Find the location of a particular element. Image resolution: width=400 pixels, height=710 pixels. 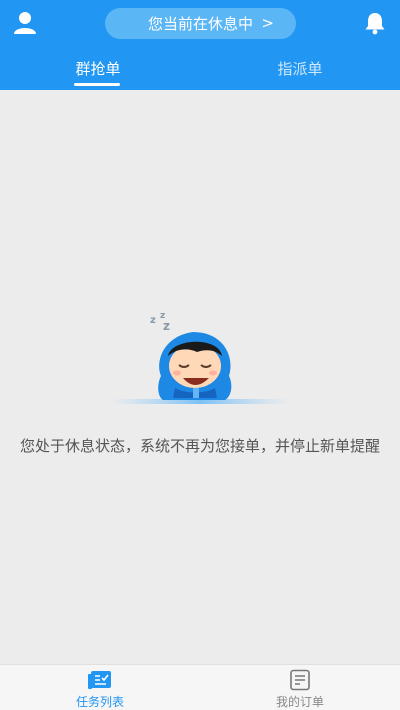

nav-my-orders-label: 我的订单 is located at coordinates (299, 702).